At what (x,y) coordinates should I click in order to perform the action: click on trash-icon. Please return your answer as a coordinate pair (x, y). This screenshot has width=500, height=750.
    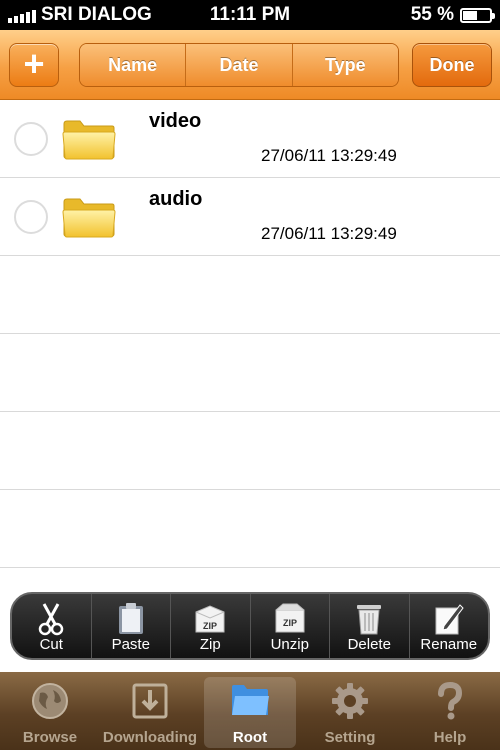
    Looking at the image, I should click on (369, 620).